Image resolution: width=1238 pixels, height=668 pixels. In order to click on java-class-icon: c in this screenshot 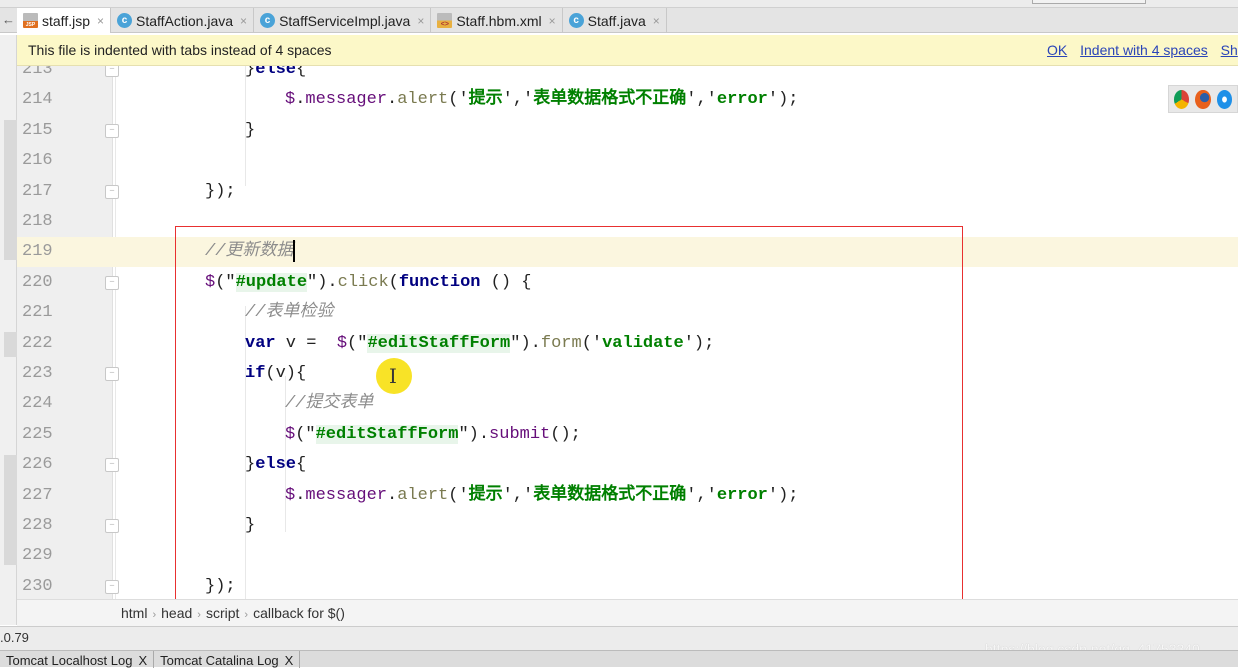, I will do `click(125, 20)`.